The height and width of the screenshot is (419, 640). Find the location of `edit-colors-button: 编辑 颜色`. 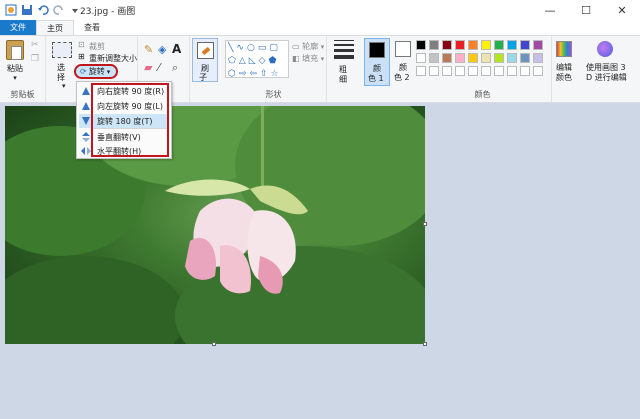

edit-colors-button: 编辑 颜色 is located at coordinates (567, 69).